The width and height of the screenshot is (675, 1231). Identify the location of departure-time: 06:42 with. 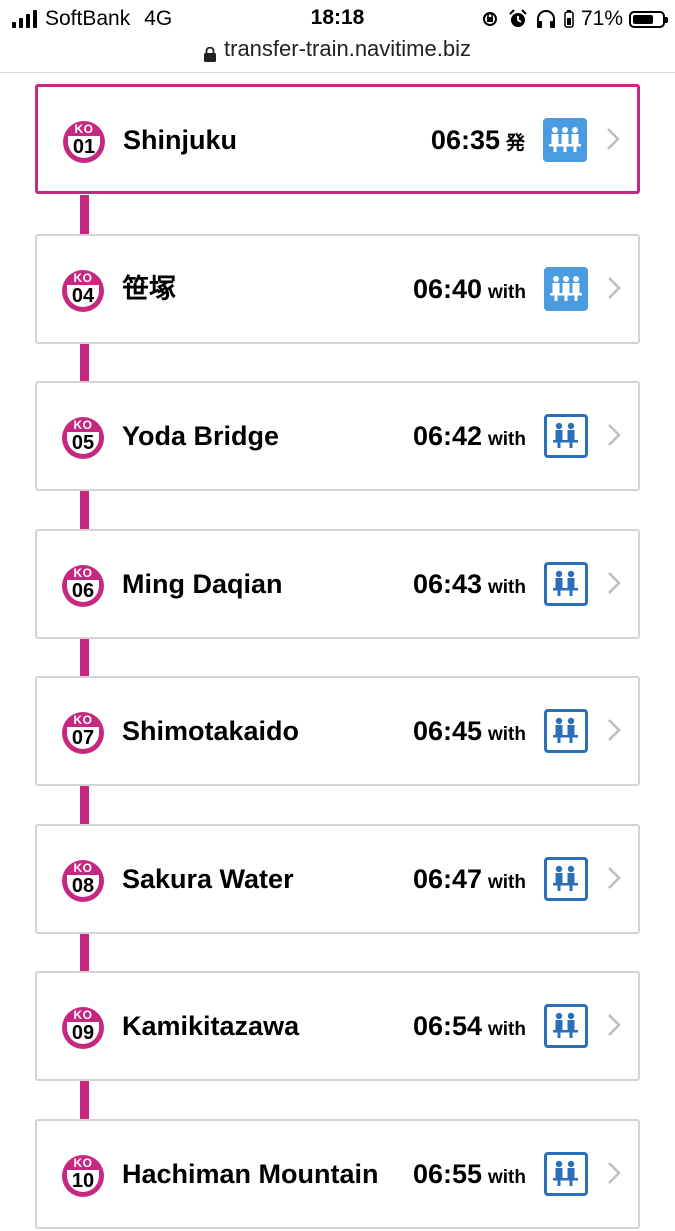
(469, 436).